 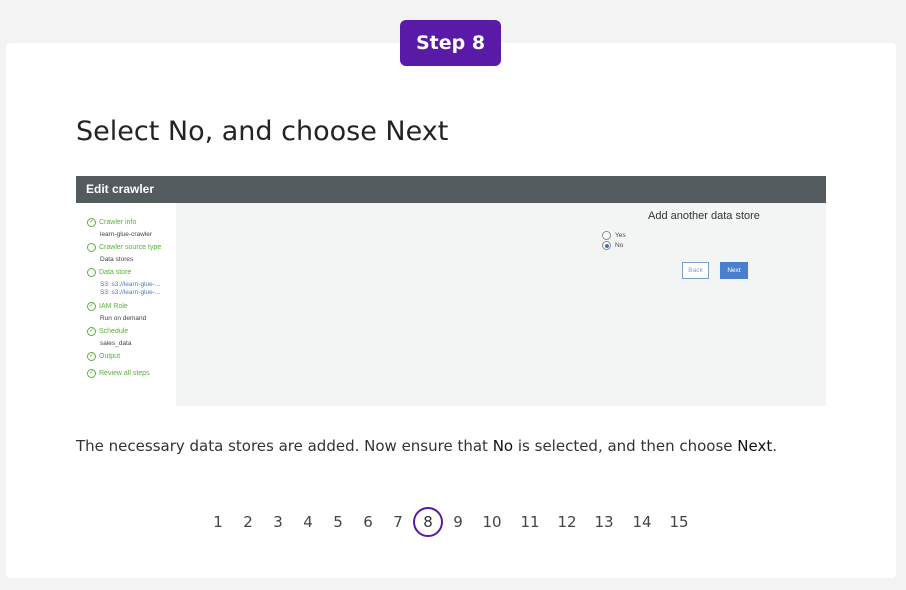 What do you see at coordinates (755, 446) in the screenshot?
I see `next-emphasis: Next` at bounding box center [755, 446].